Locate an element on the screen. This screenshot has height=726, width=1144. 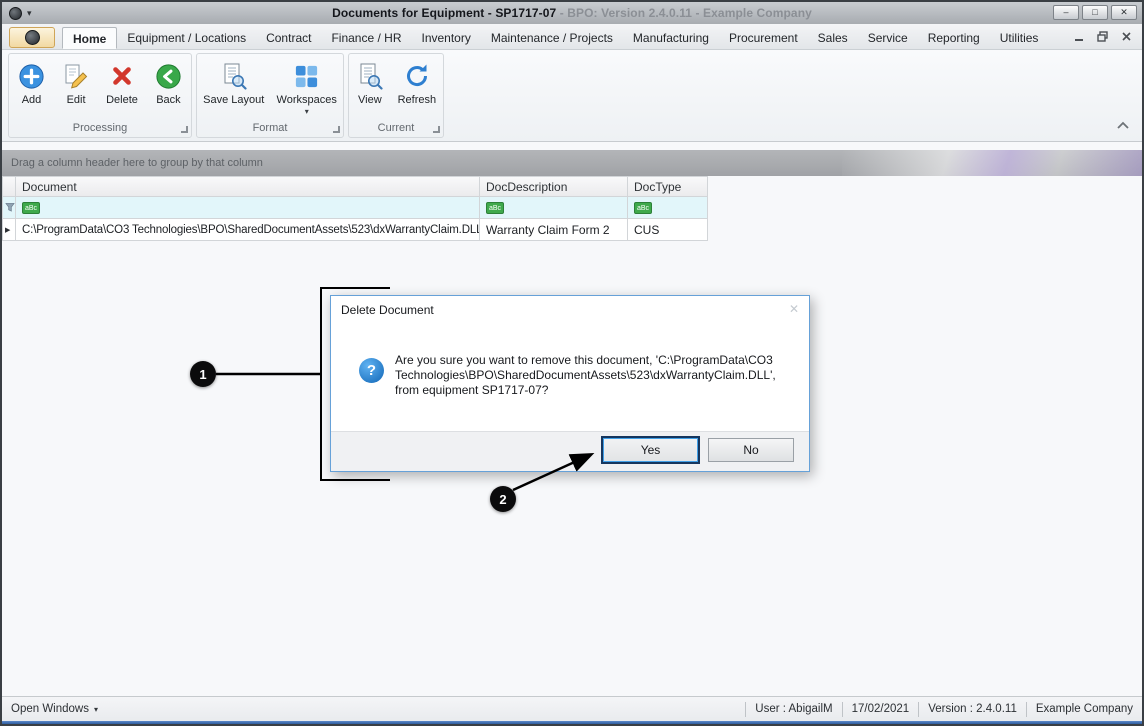
view-button: View is located at coordinates (370, 83).